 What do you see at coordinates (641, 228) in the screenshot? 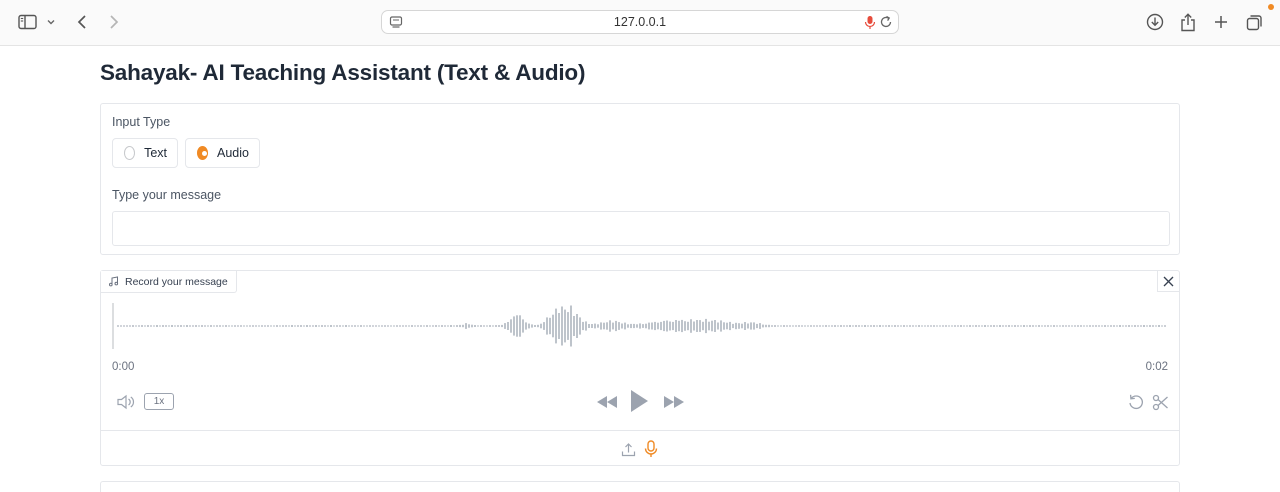
I see `message-input` at bounding box center [641, 228].